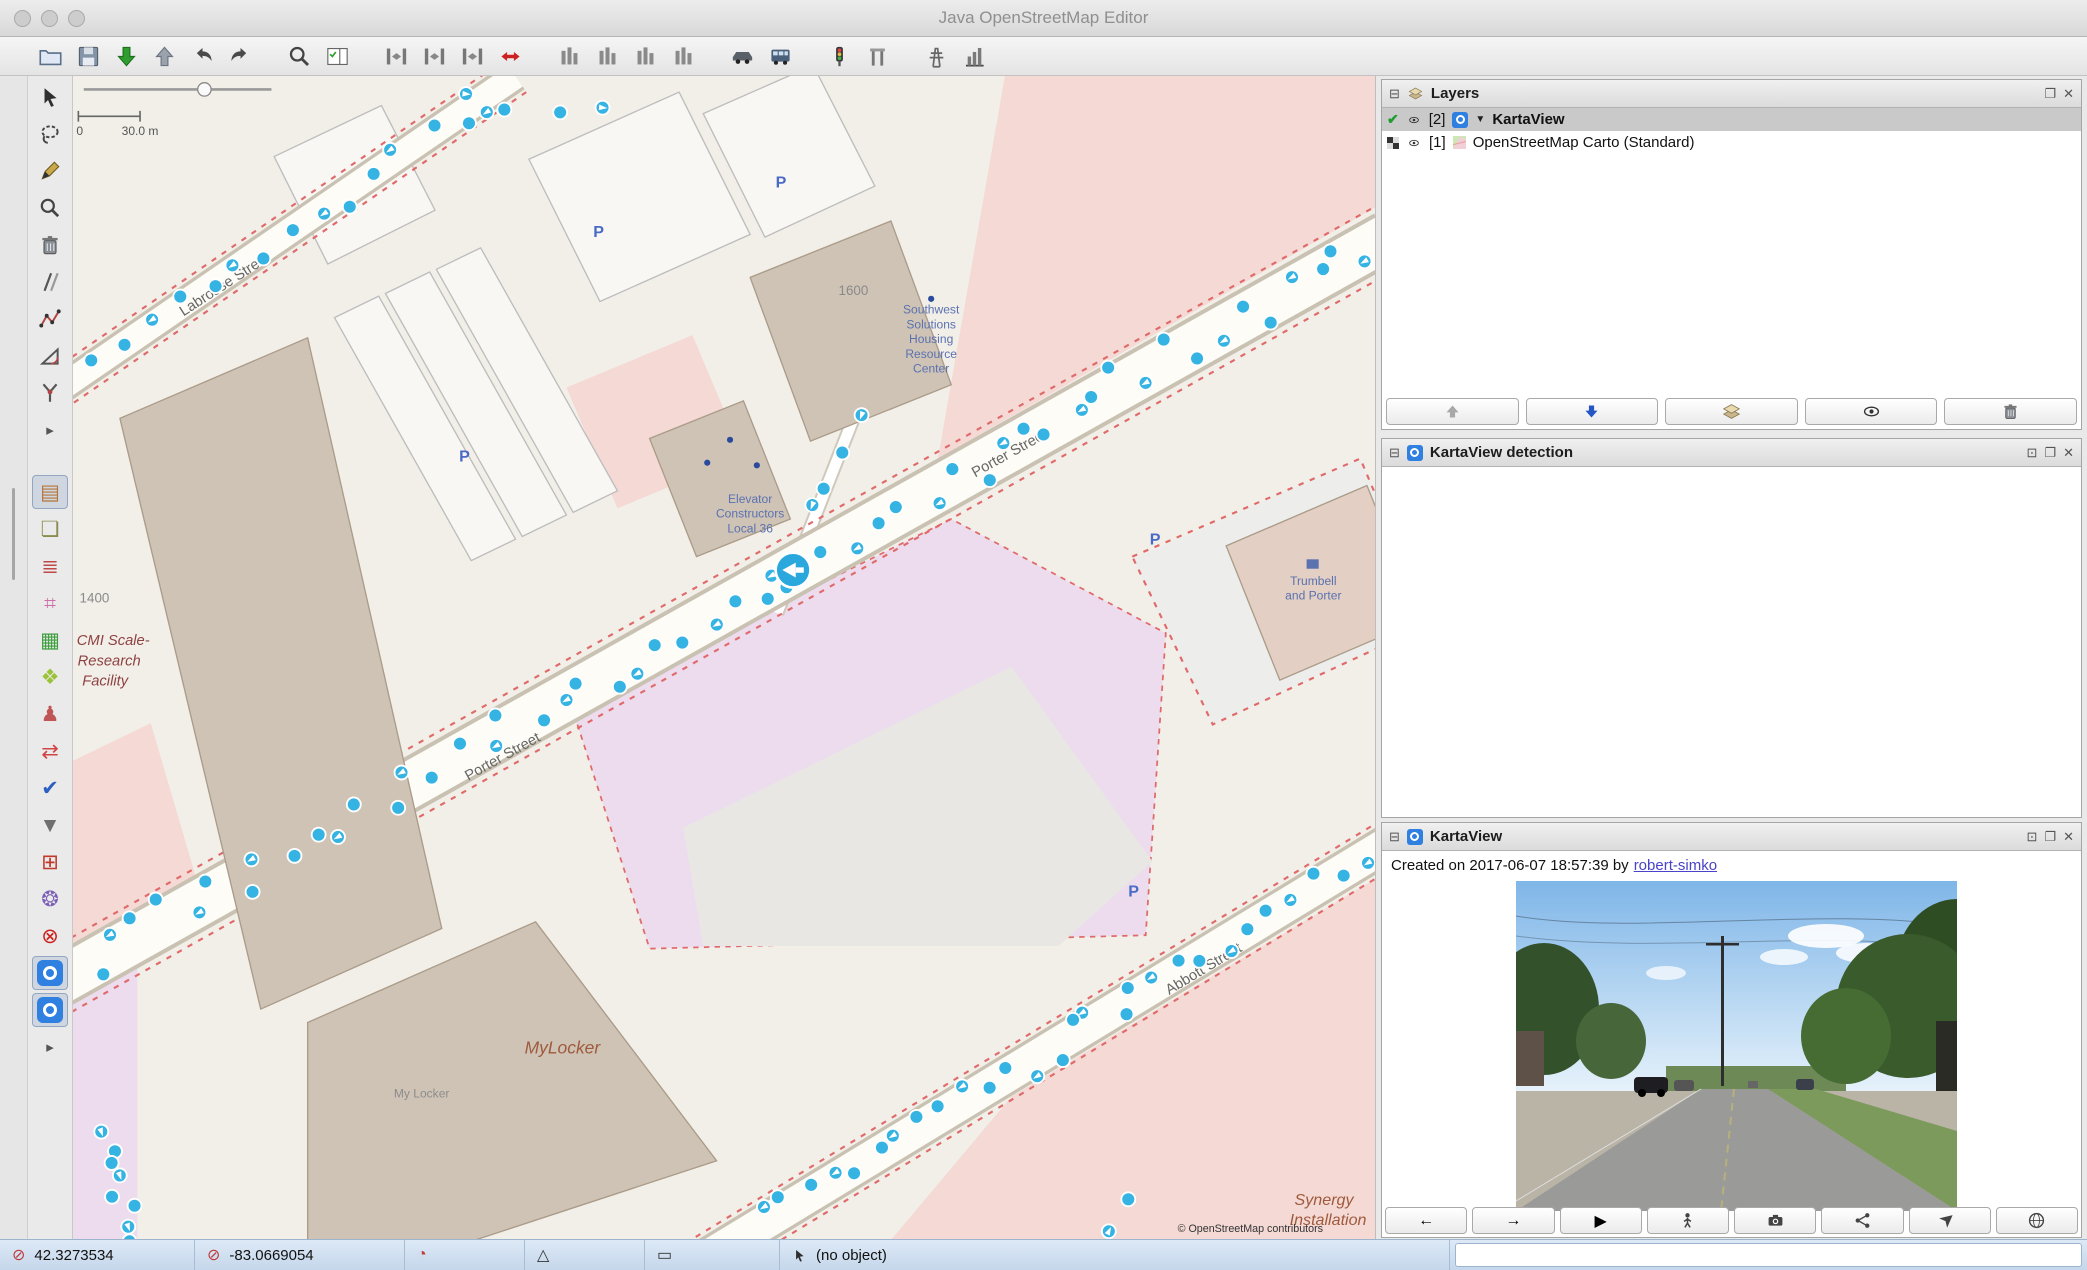  I want to click on more-dialogs-arrow: ▸, so click(50, 1047).